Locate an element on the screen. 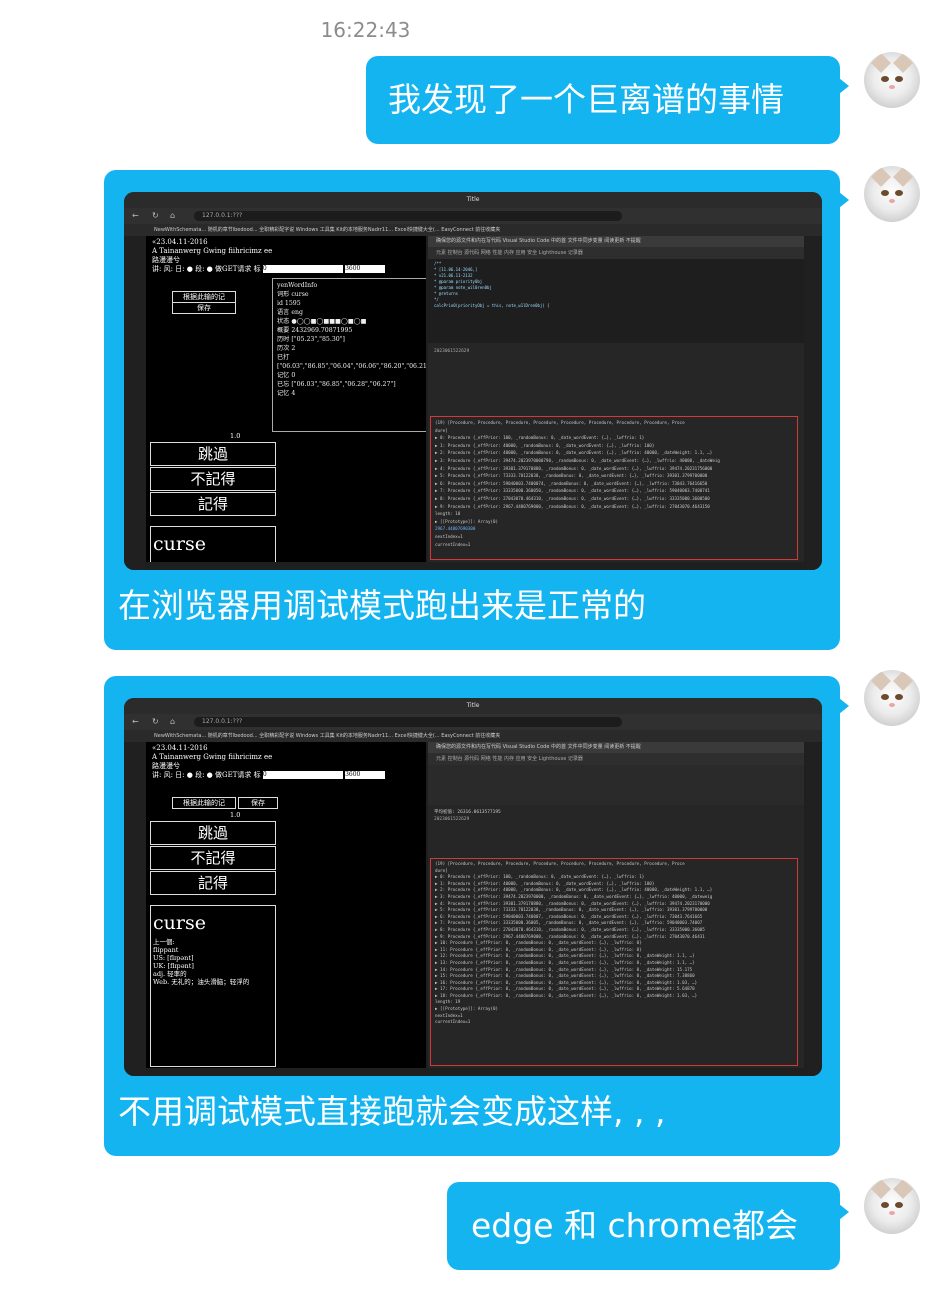 Image resolution: width=931 pixels, height=1291 pixels. console-subheader: 2023061522629 is located at coordinates (452, 819).